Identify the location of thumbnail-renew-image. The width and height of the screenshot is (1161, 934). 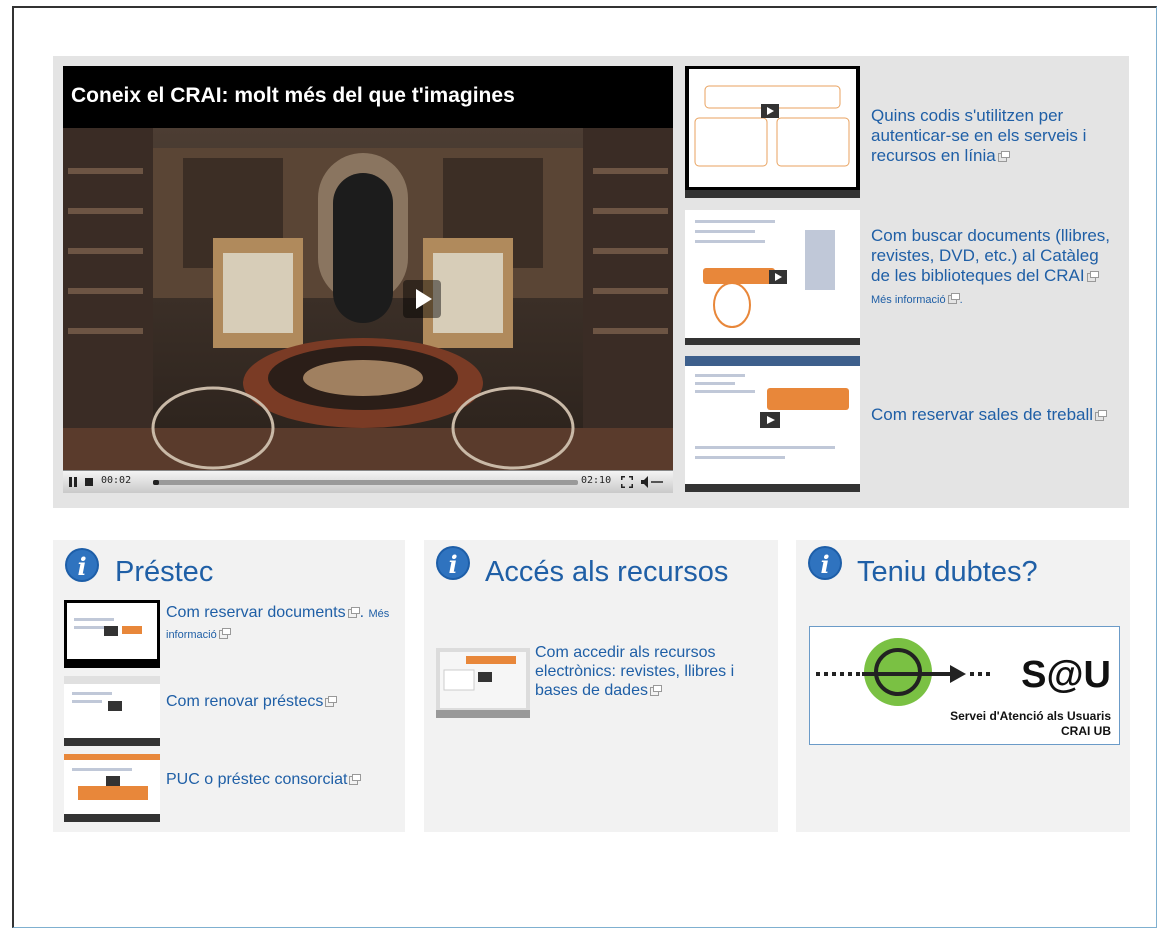
(112, 711).